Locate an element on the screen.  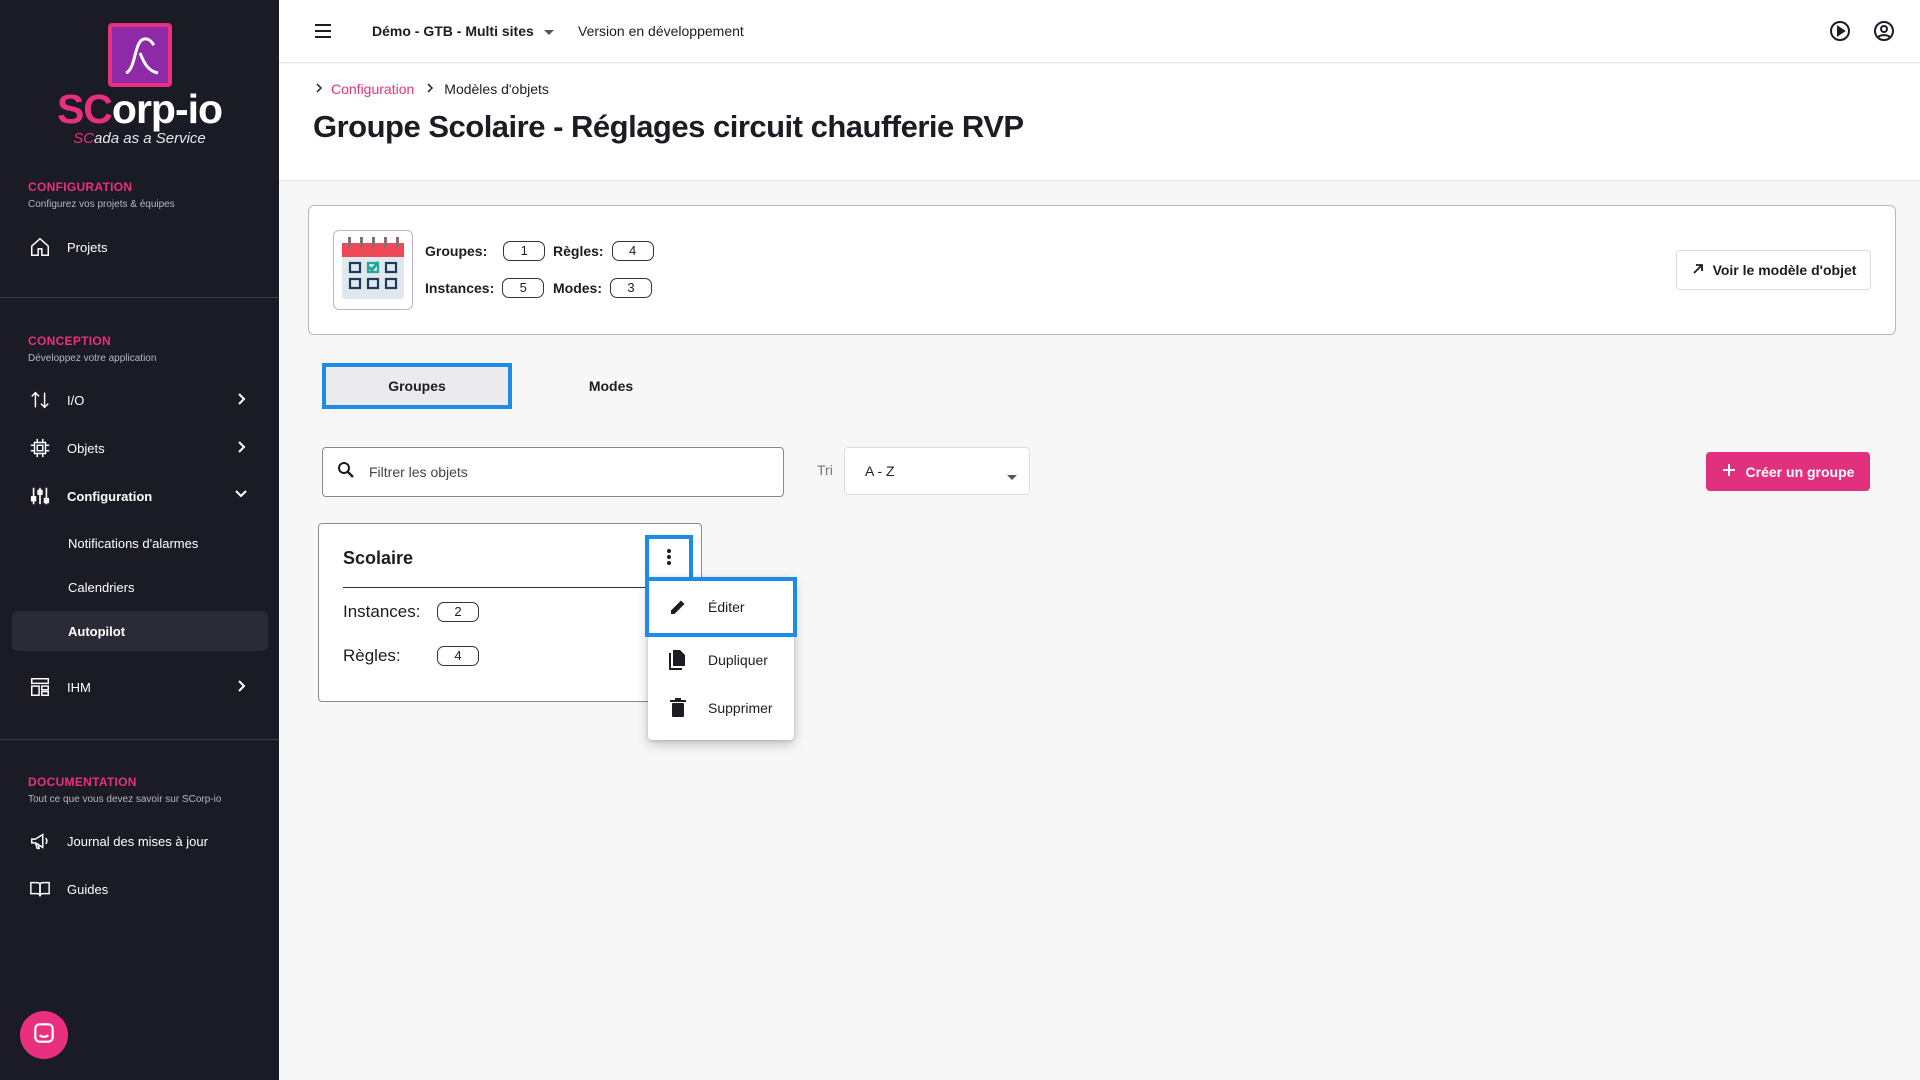
more-vertical-icon is located at coordinates (669, 559).